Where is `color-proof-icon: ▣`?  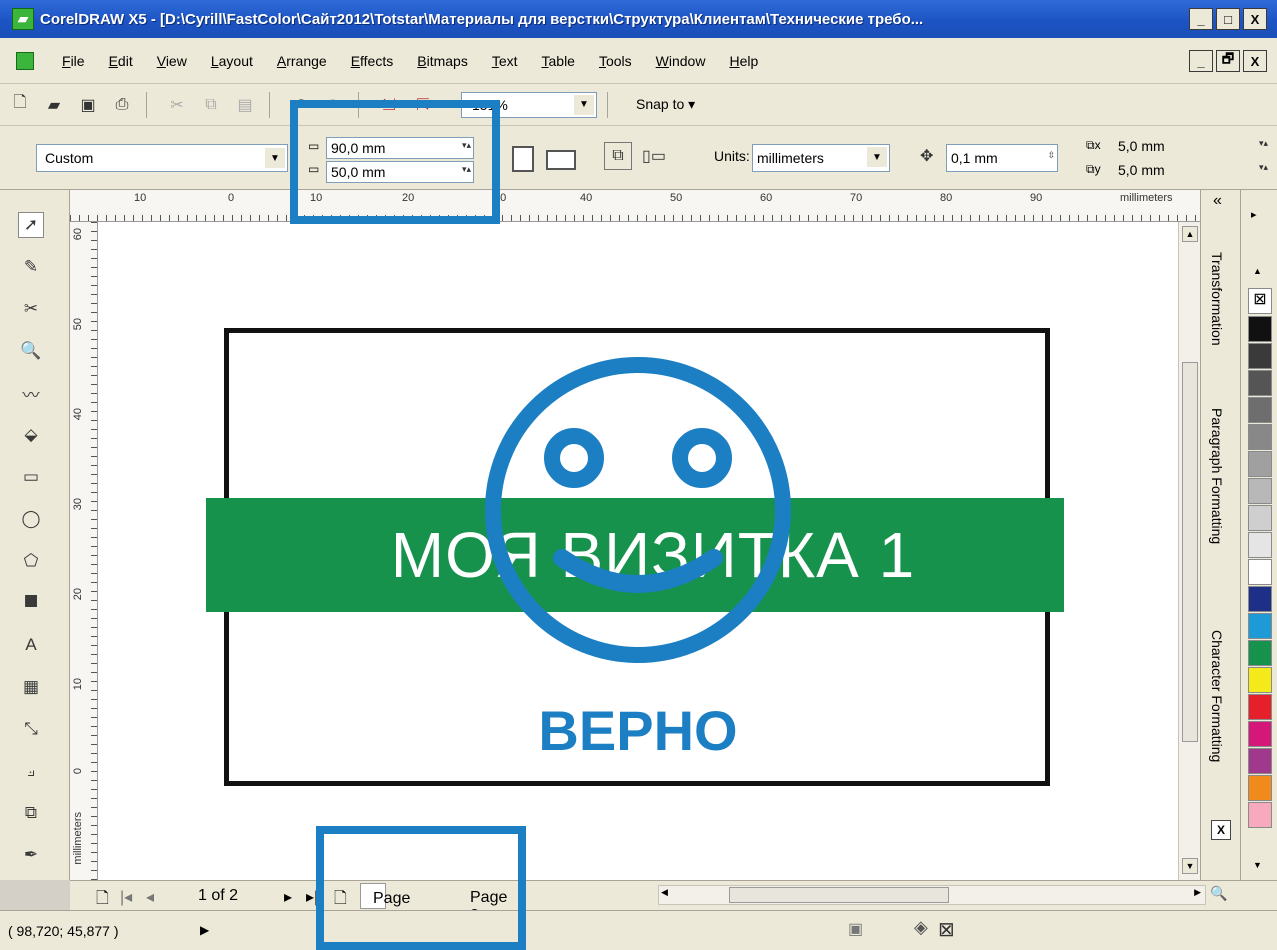 color-proof-icon: ▣ is located at coordinates (855, 929).